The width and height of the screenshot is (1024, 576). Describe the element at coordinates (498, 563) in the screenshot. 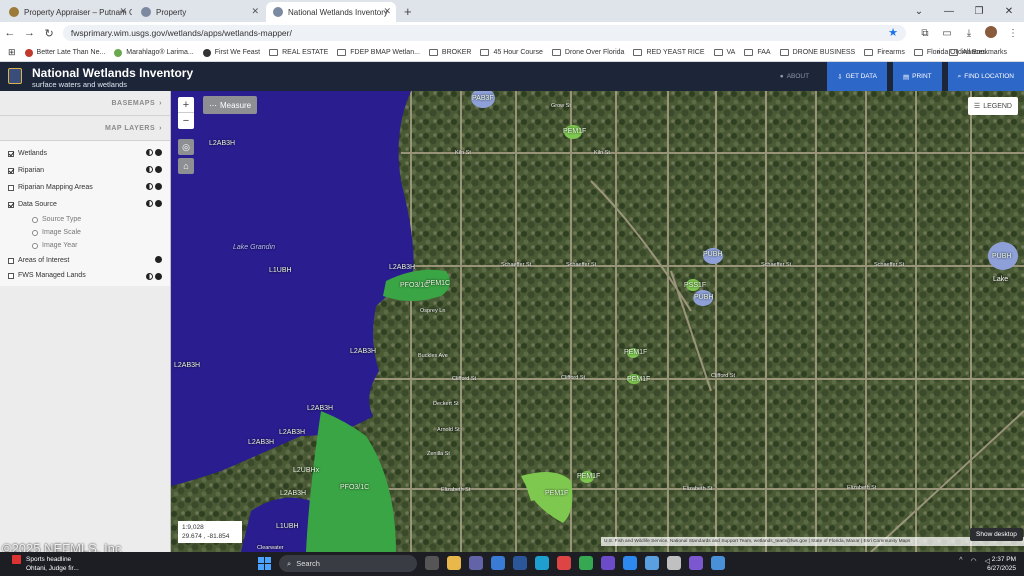

I see `store-icon` at that location.